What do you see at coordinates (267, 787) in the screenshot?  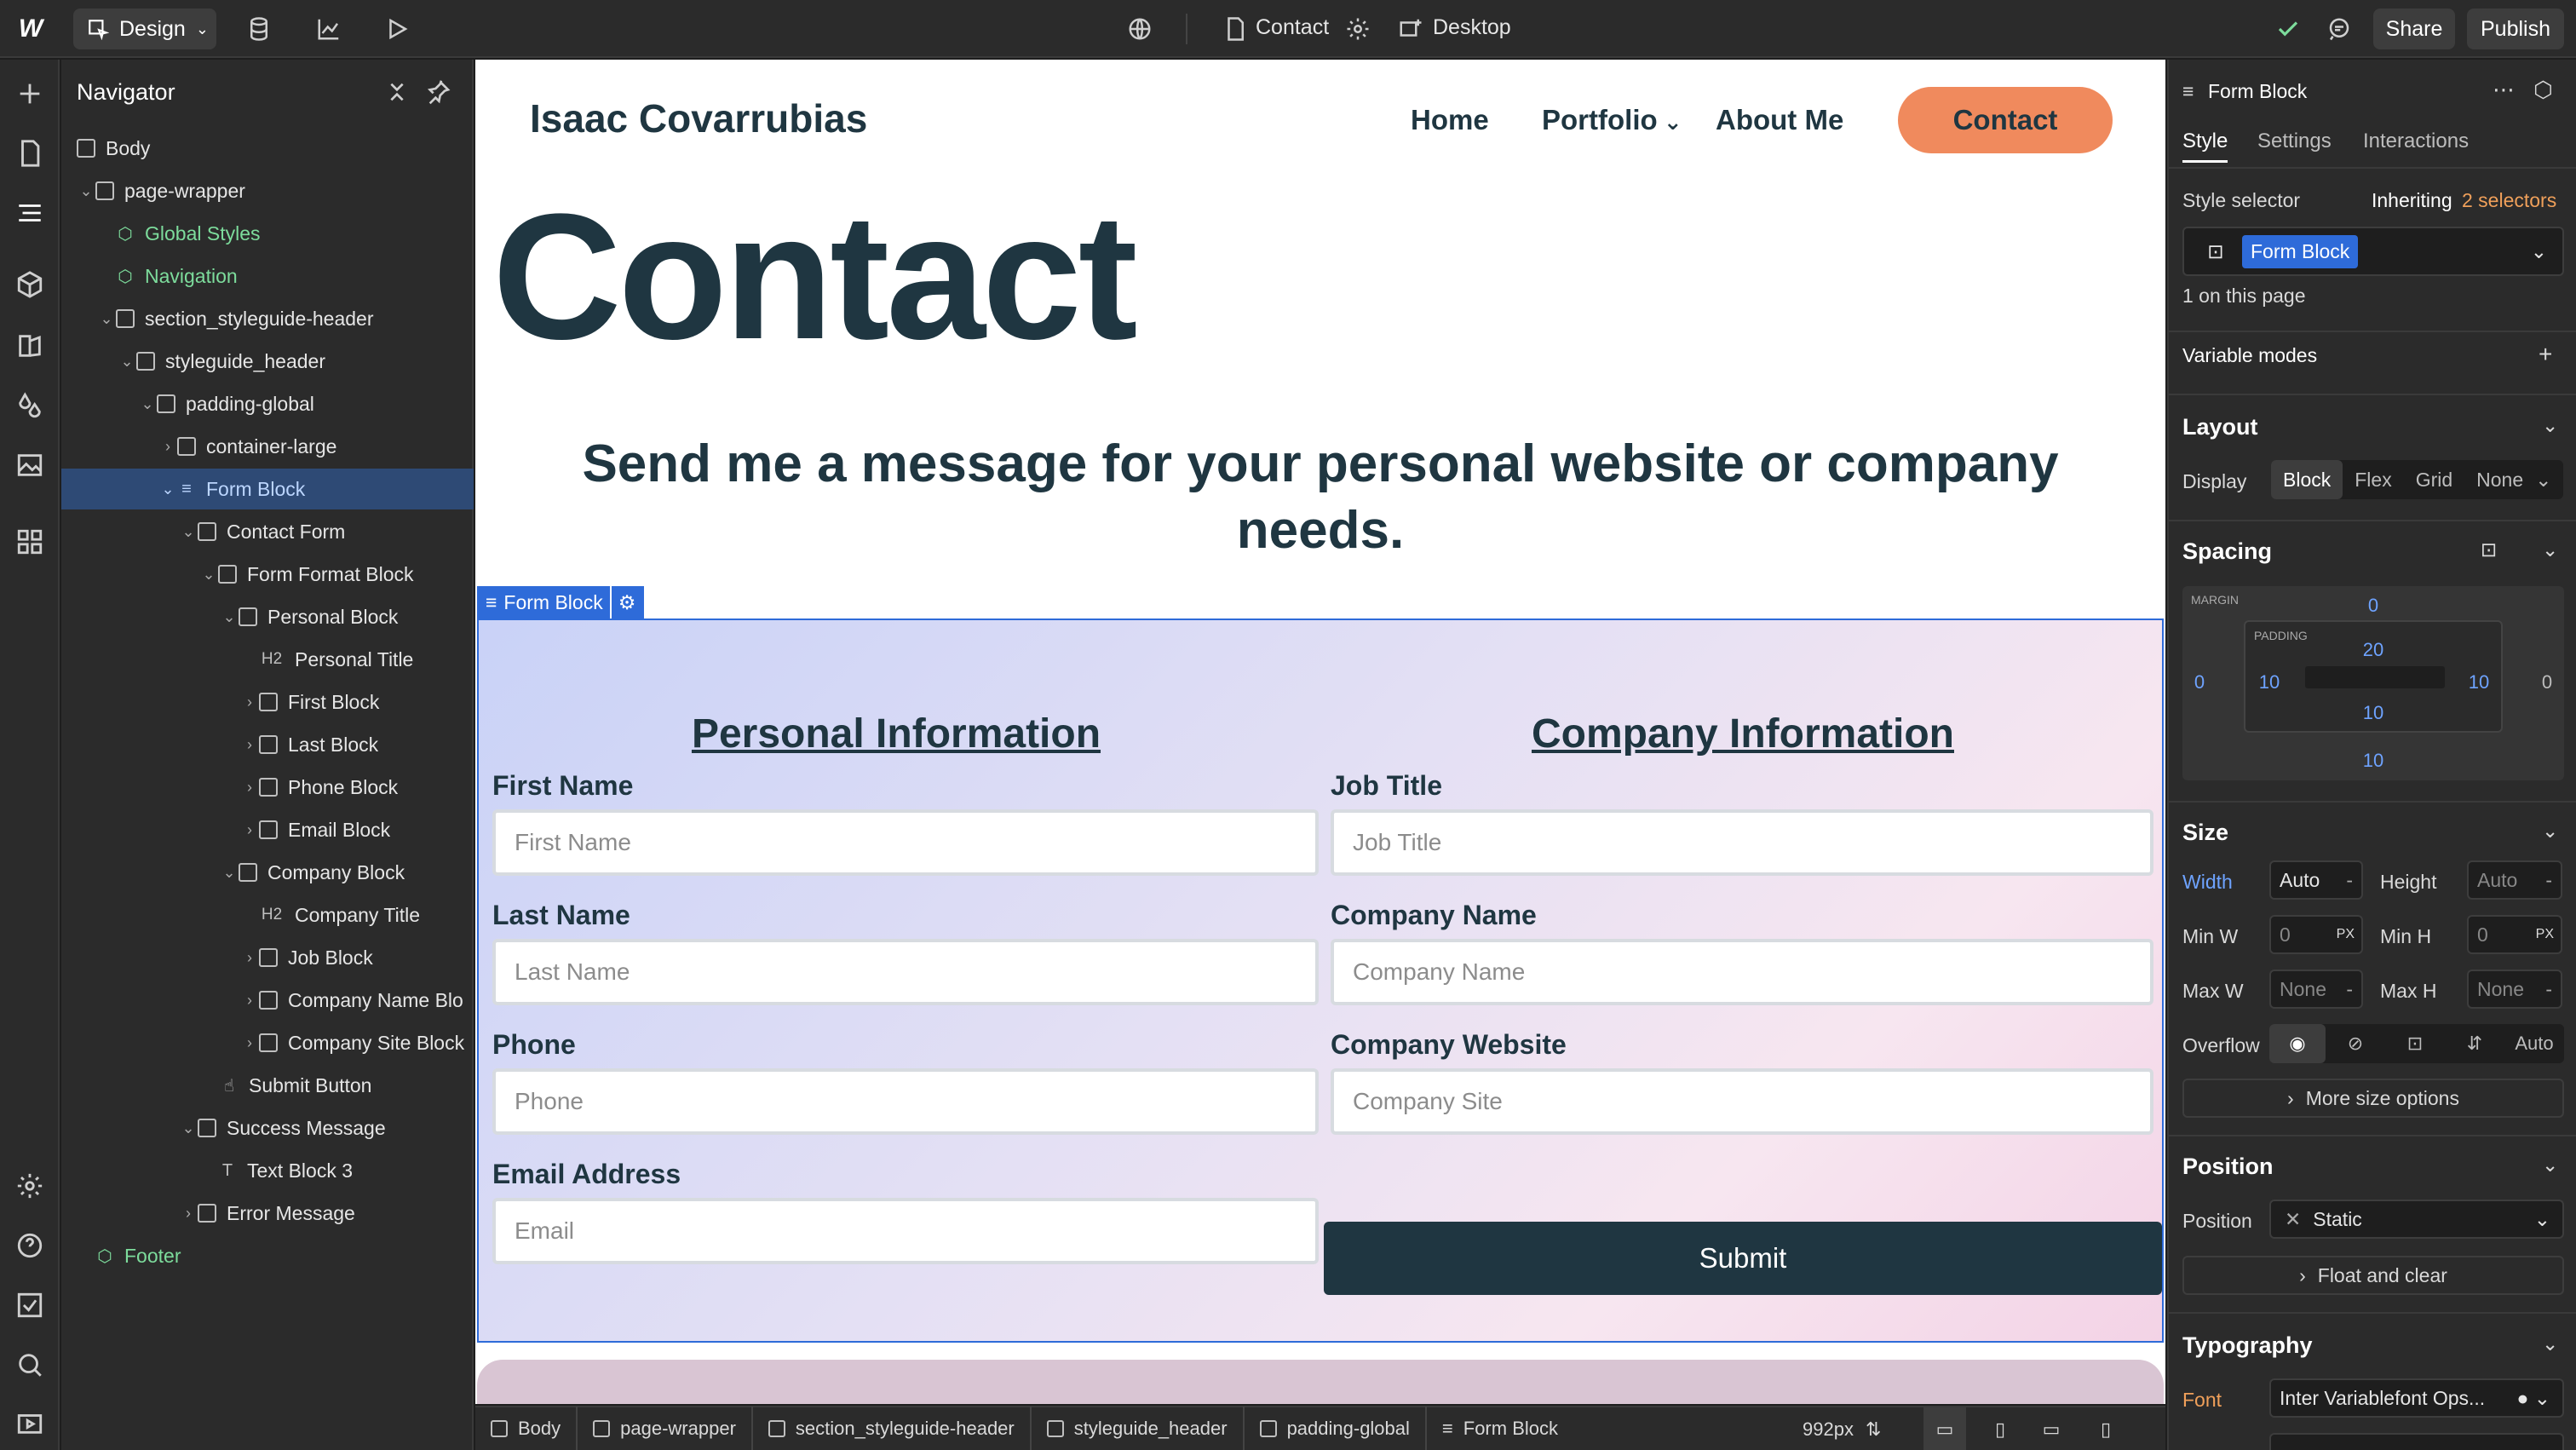 I see `nav-item-phone-block: › Phone Block` at bounding box center [267, 787].